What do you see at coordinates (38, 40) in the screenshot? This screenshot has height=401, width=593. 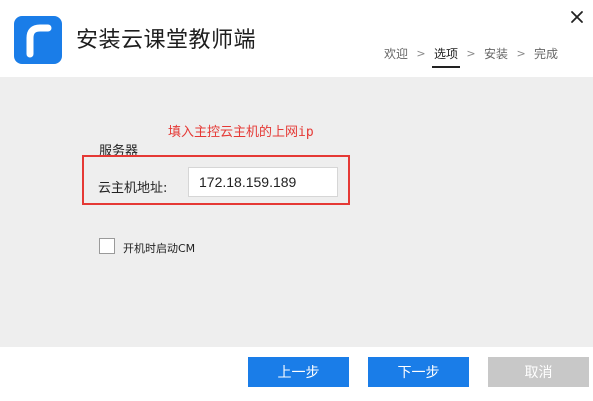 I see `app-logo-icon` at bounding box center [38, 40].